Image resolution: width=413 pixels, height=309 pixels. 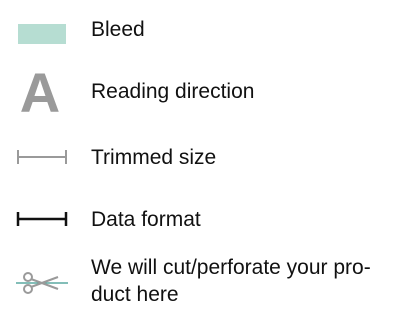 I want to click on legend-item-data-format: Data format, so click(x=206, y=220).